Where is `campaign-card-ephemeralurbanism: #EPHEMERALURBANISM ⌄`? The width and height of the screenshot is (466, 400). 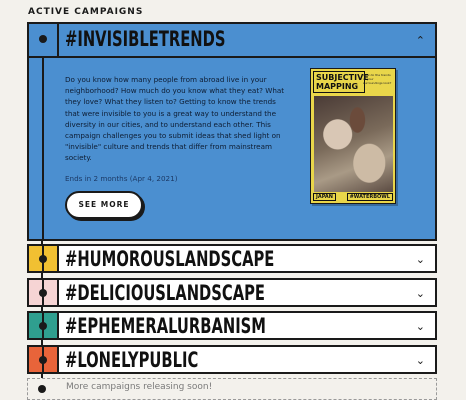
campaign-card-ephemeralurbanism: #EPHEMERALURBANISM ⌄ is located at coordinates (232, 325).